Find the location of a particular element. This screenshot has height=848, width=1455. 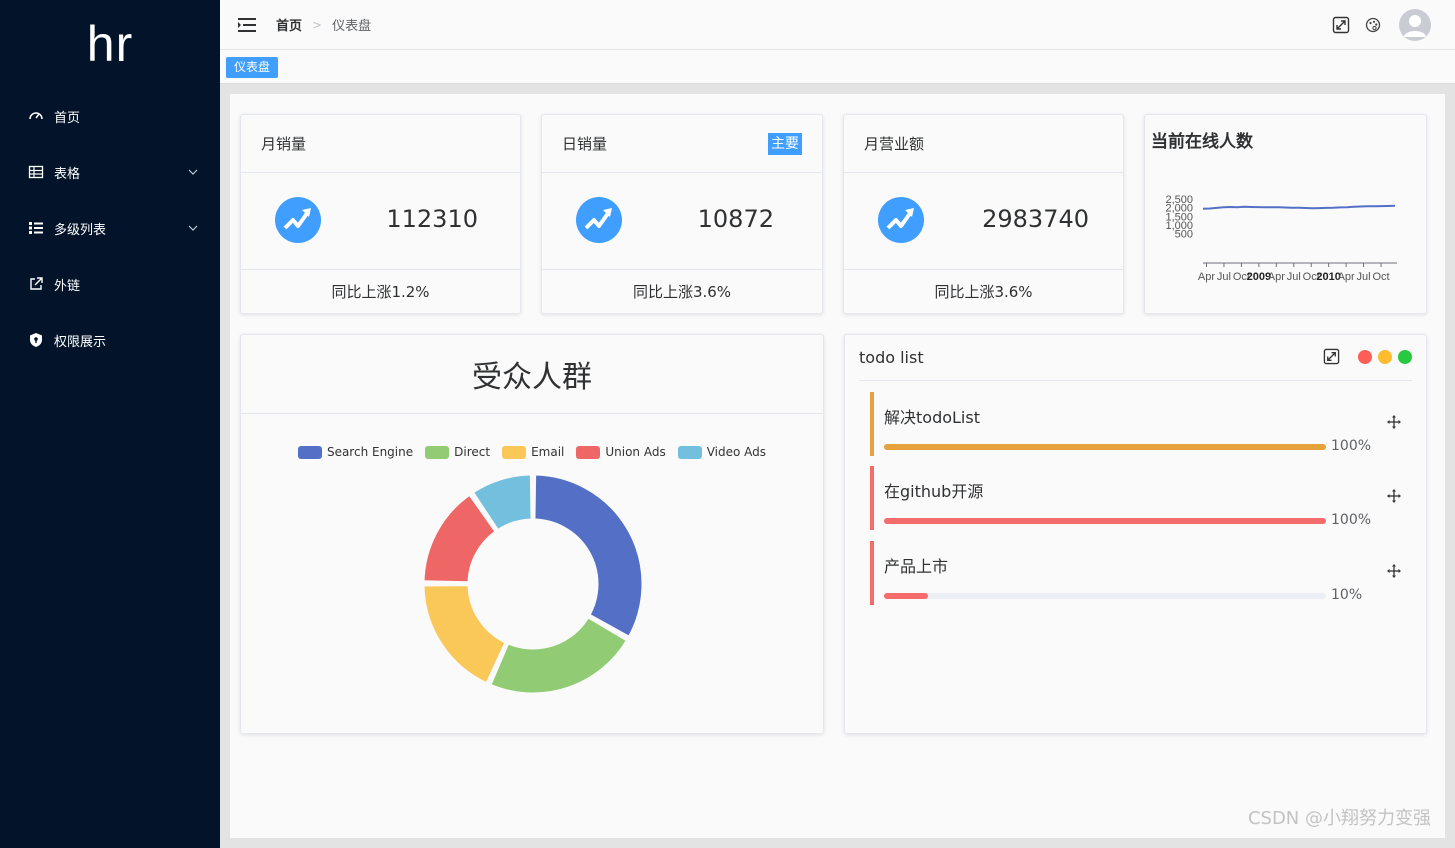

y-tick-label: 500 is located at coordinates (1184, 234).